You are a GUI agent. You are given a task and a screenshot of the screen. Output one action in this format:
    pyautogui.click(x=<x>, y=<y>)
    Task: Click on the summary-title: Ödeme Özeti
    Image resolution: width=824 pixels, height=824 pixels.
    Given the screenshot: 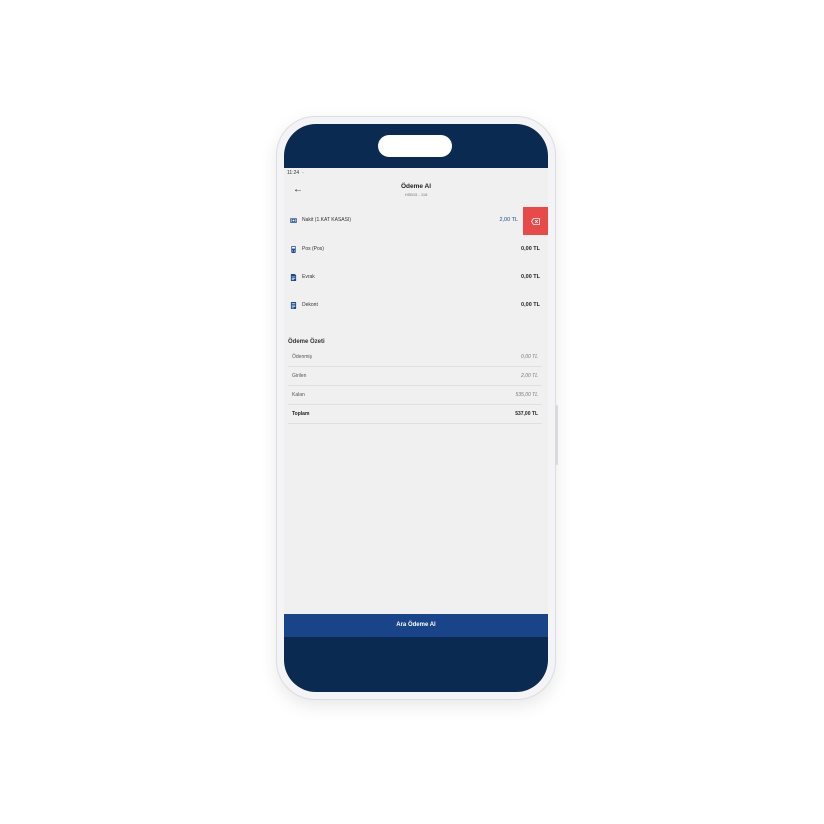 What is the action you would take?
    pyautogui.click(x=306, y=342)
    